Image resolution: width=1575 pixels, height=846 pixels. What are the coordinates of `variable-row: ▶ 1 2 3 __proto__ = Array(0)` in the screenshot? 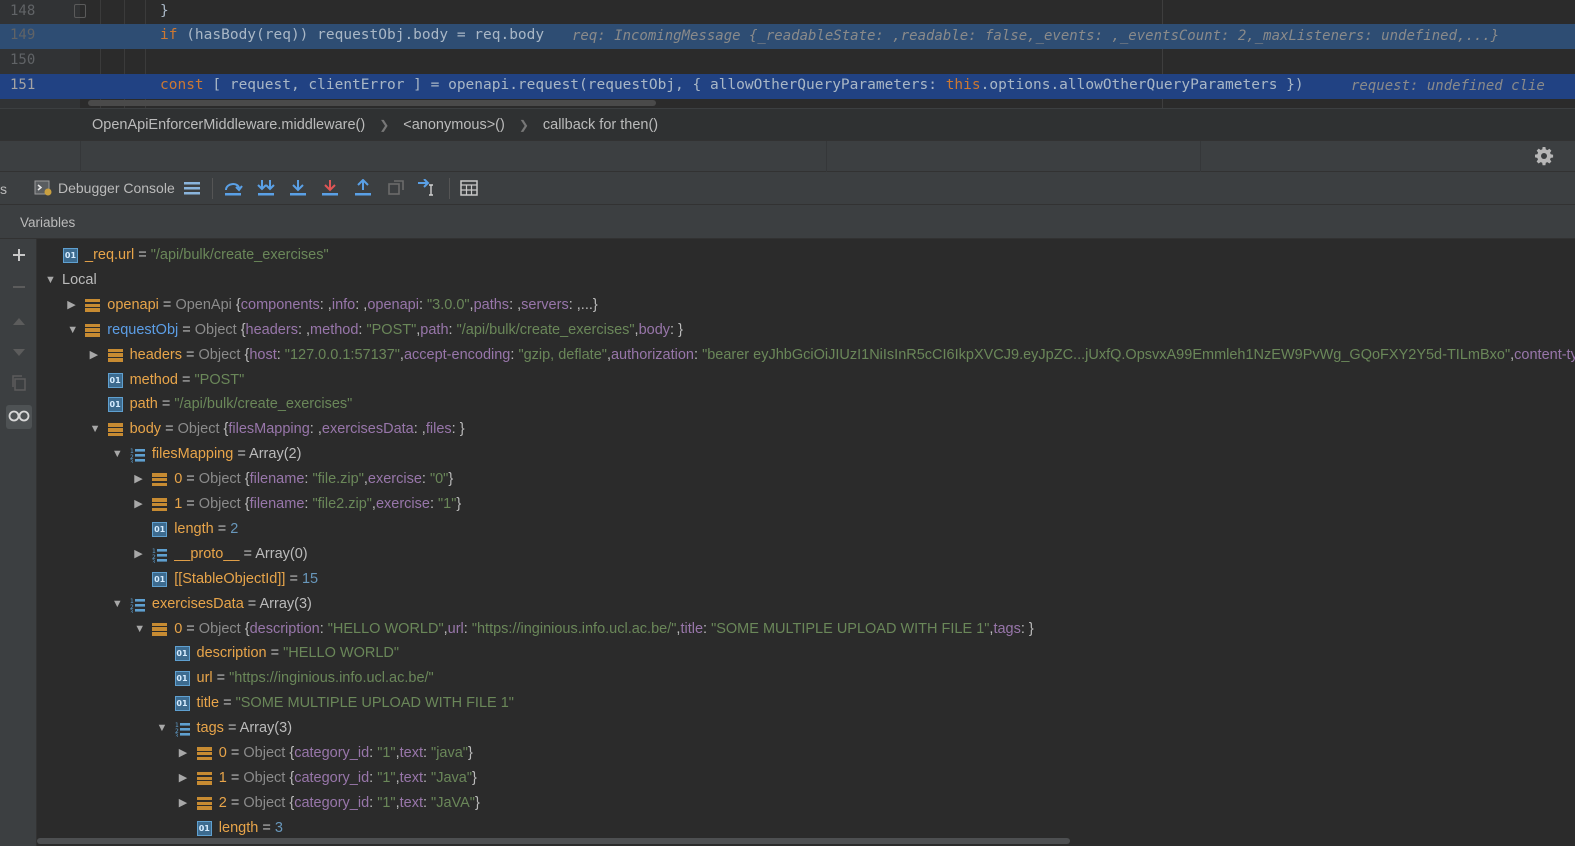 It's located at (806, 555).